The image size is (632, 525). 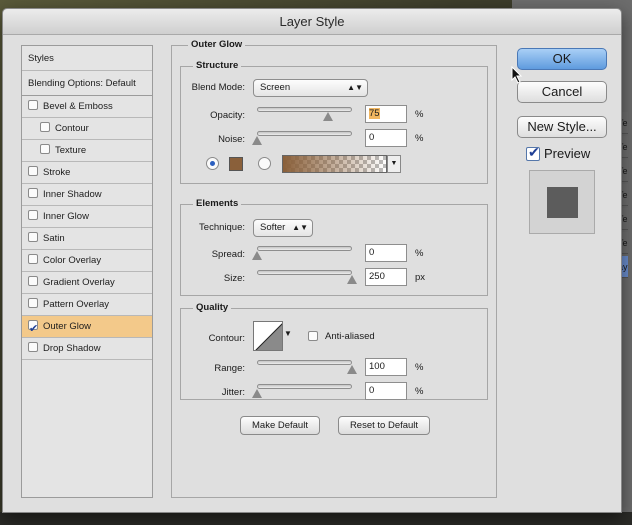 I want to click on style-item: Texture, so click(x=87, y=151).